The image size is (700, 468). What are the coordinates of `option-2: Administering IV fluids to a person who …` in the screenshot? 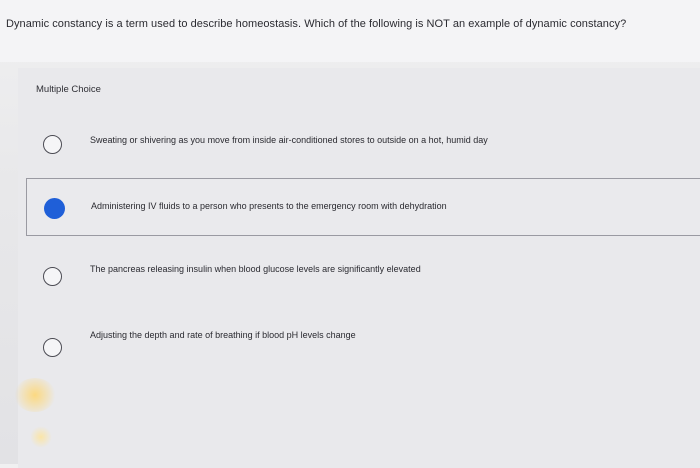 It's located at (363, 207).